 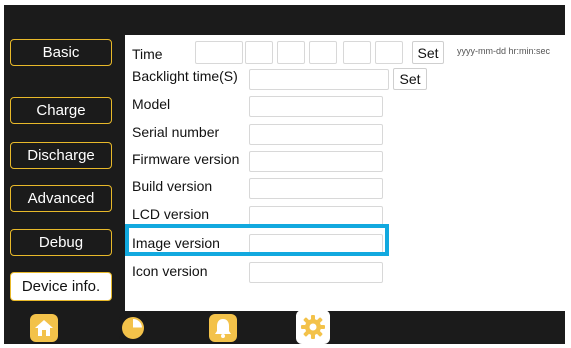 What do you see at coordinates (428, 52) in the screenshot?
I see `time-set-button: Set` at bounding box center [428, 52].